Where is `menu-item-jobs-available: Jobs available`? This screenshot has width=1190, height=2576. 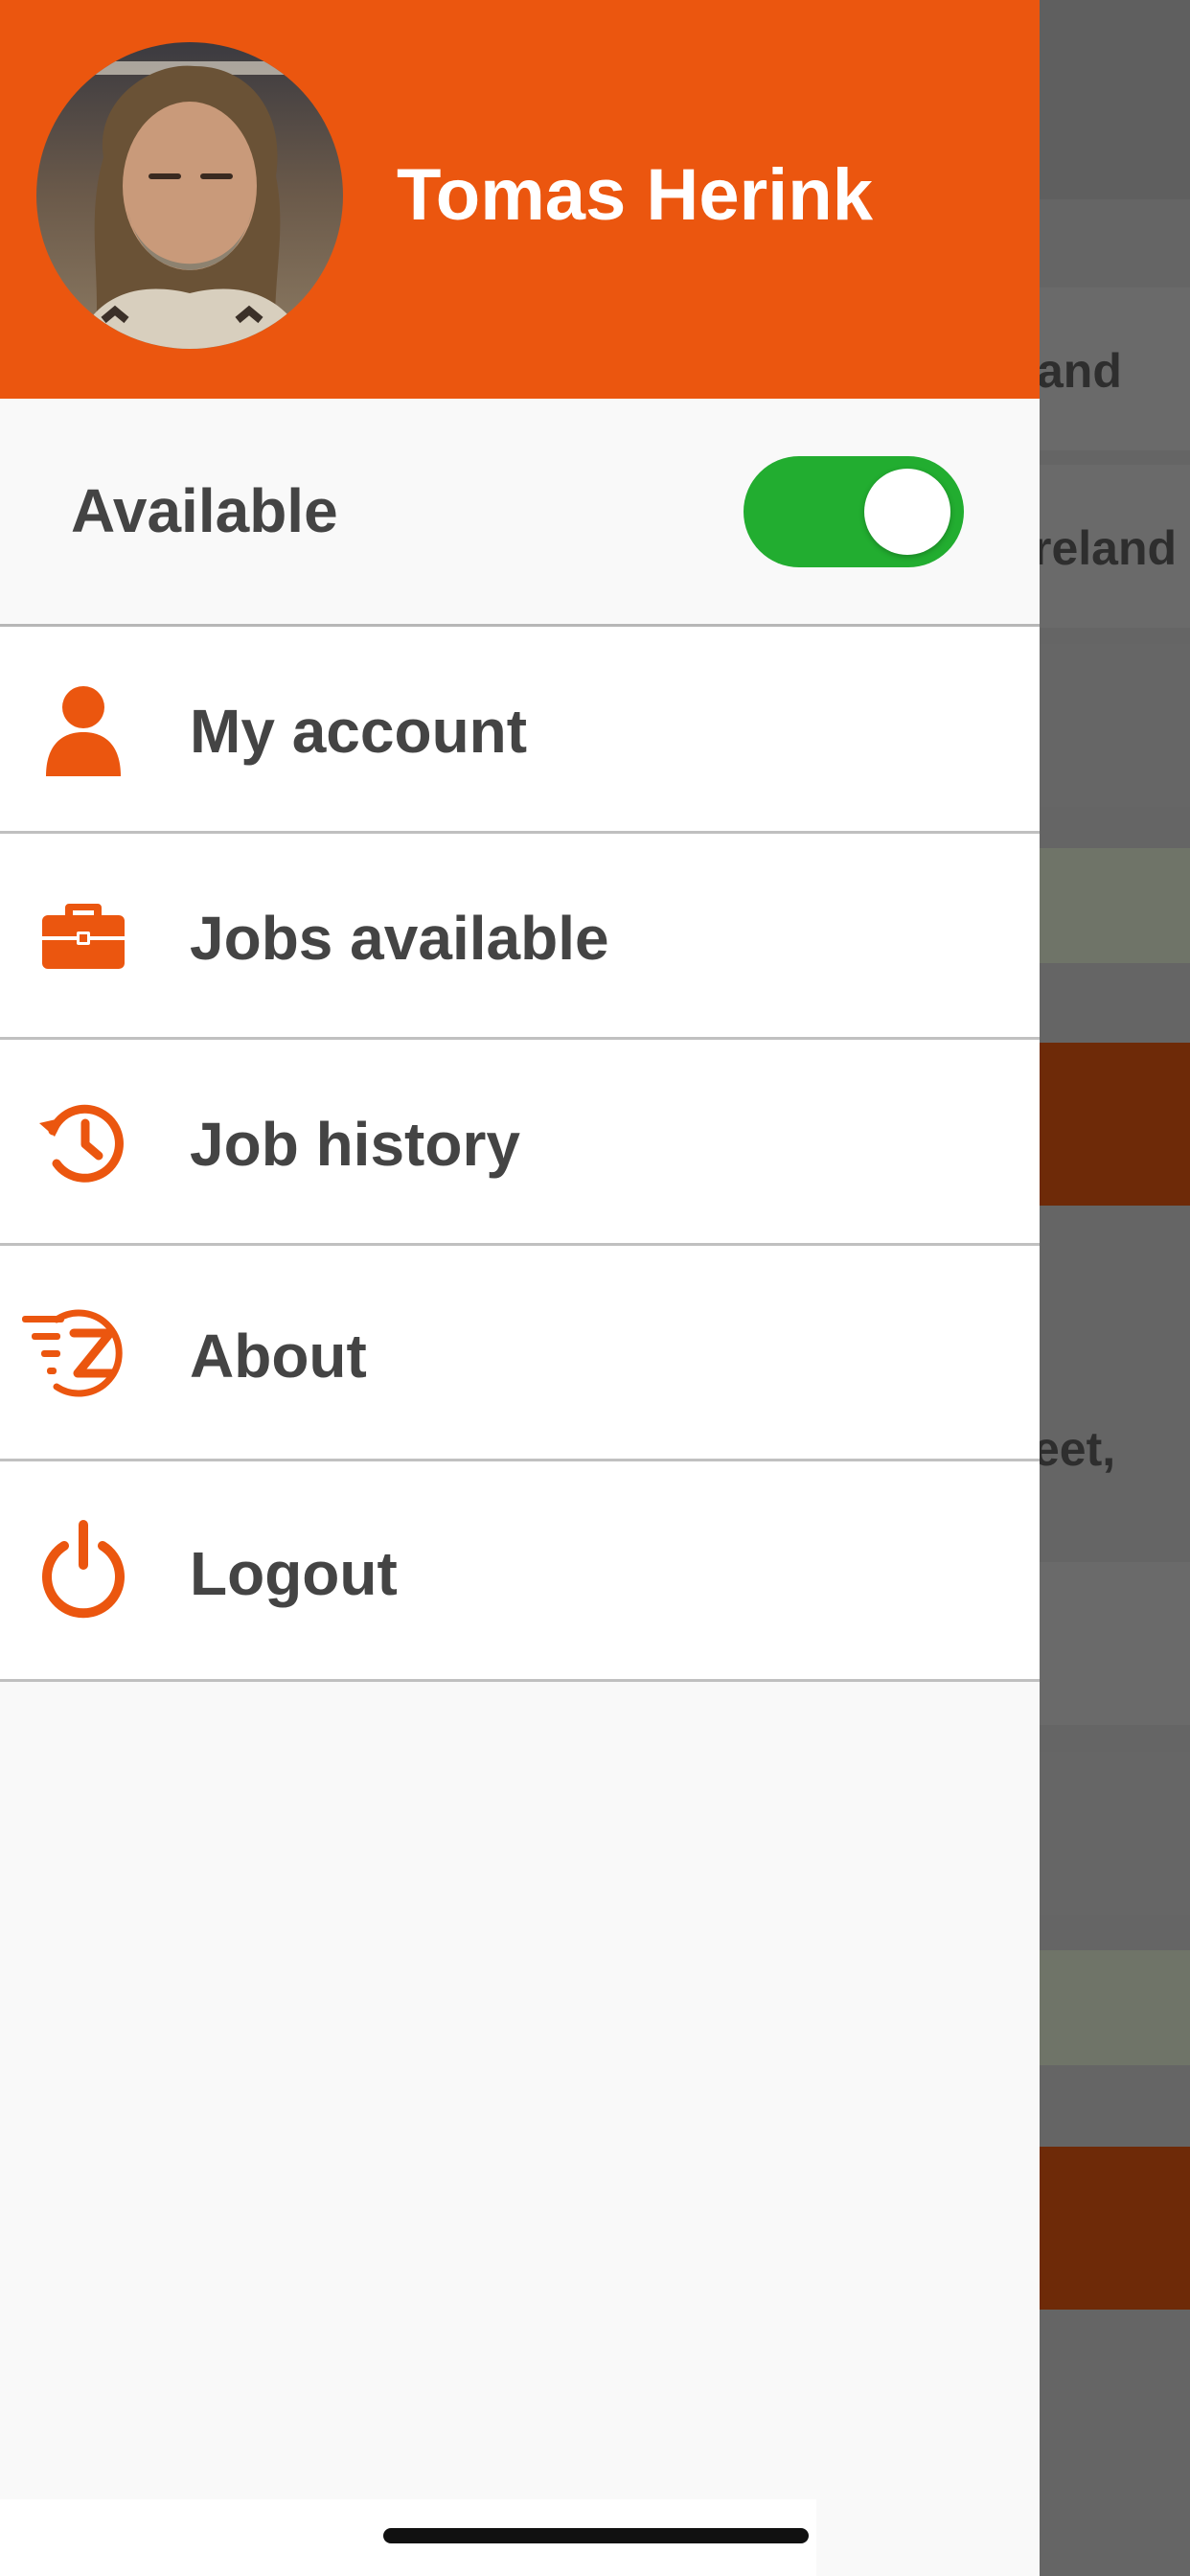
menu-item-jobs-available: Jobs available is located at coordinates (520, 937).